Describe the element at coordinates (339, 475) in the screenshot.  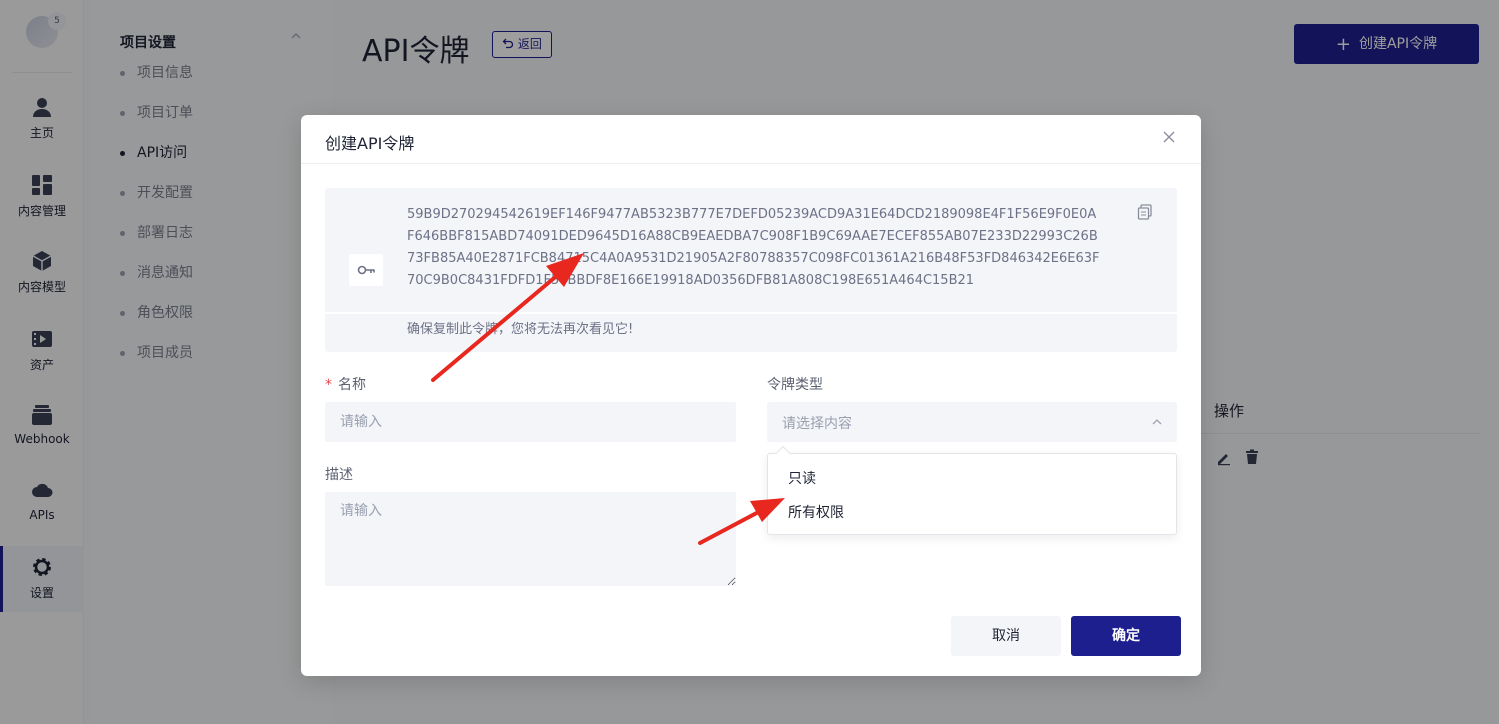
I see `description-label: 描述` at that location.